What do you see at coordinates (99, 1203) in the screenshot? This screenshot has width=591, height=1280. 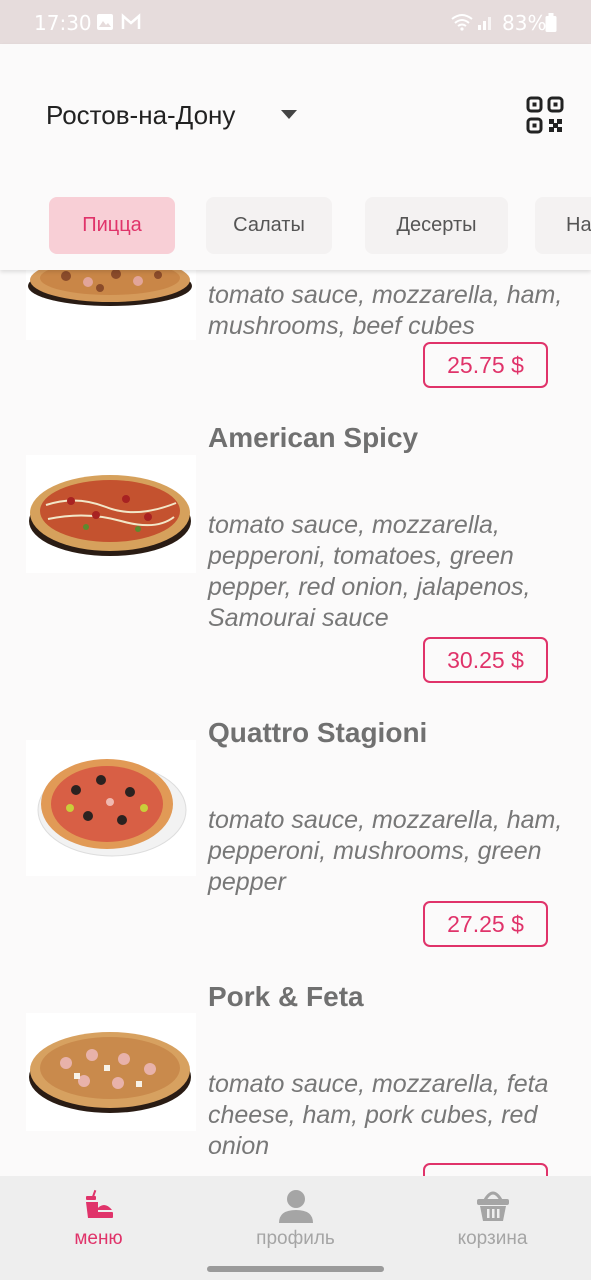 I see `food-tray-icon` at bounding box center [99, 1203].